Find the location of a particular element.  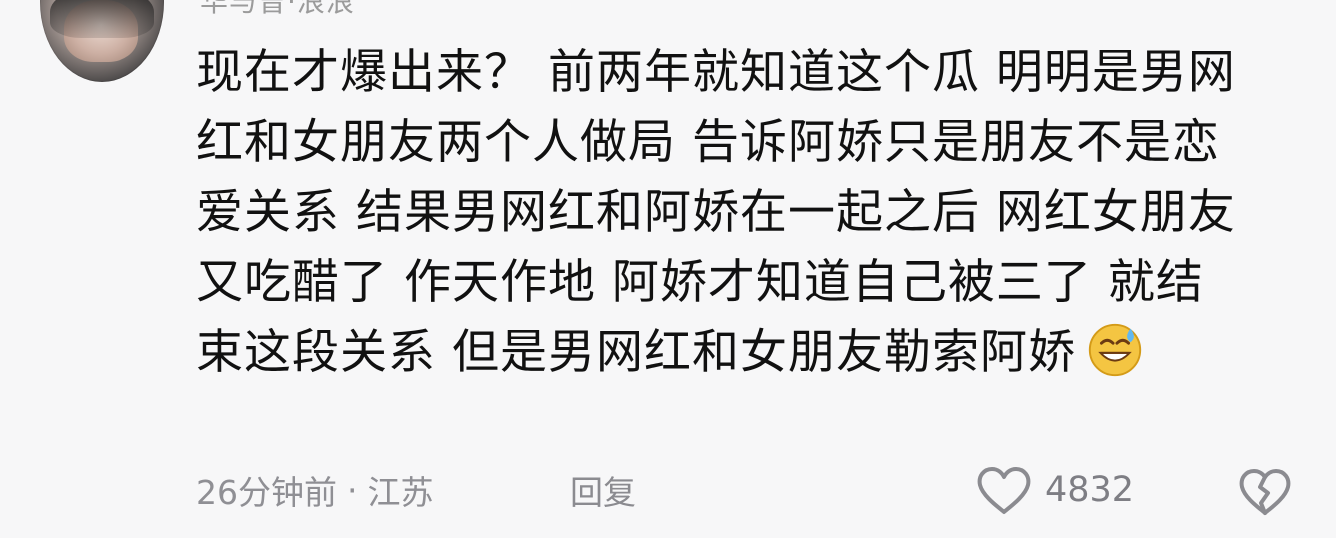

location: 江苏 is located at coordinates (400, 492).